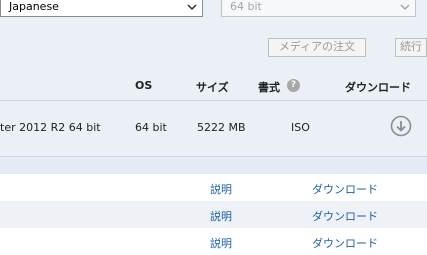 This screenshot has height=255, width=427. Describe the element at coordinates (317, 47) in the screenshot. I see `order-media-button: メディアの注文` at that location.